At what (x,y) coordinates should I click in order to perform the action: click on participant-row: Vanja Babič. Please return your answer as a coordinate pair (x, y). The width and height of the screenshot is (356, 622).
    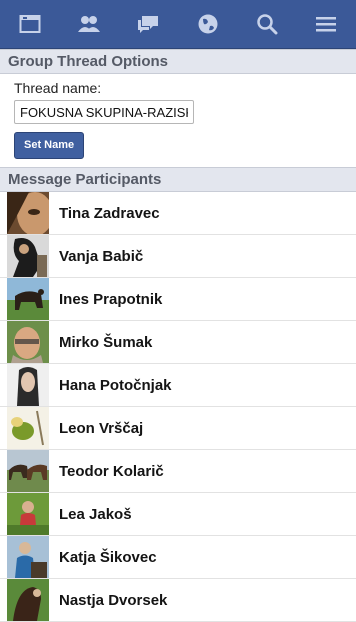
    Looking at the image, I should click on (178, 256).